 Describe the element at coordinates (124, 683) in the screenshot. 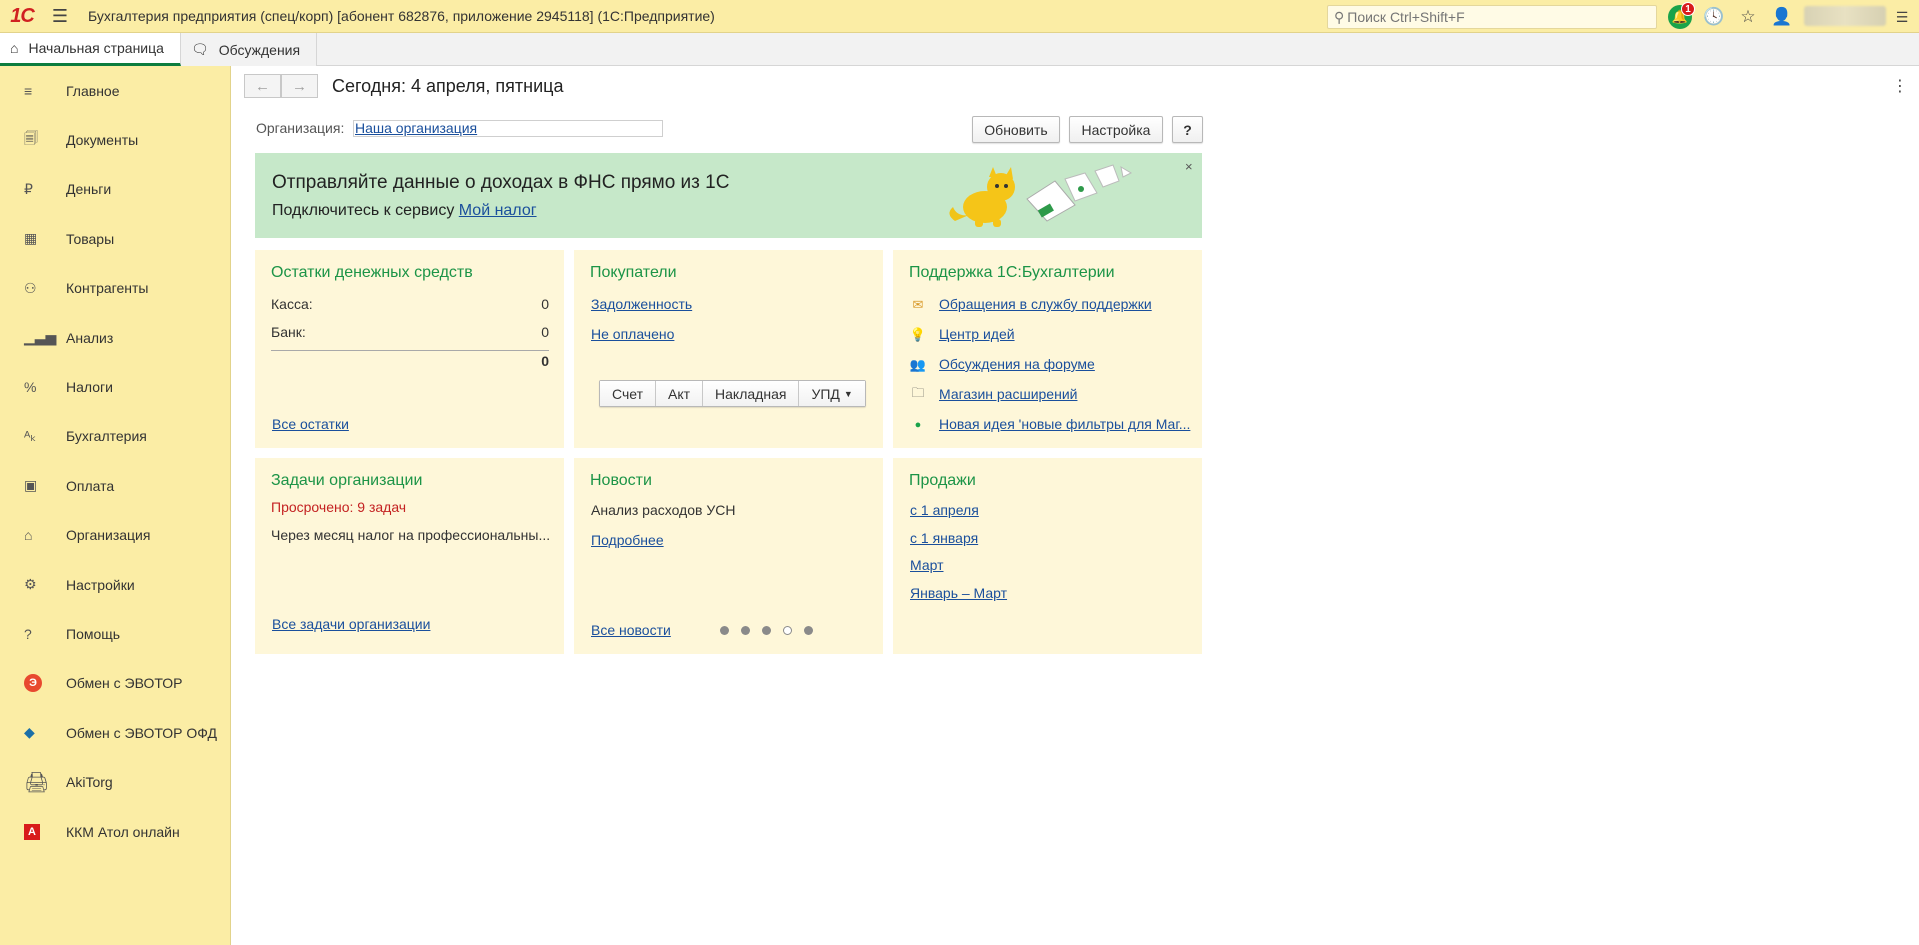

I see `sidebar-item-label: Обмен с ЭВОТОР` at that location.